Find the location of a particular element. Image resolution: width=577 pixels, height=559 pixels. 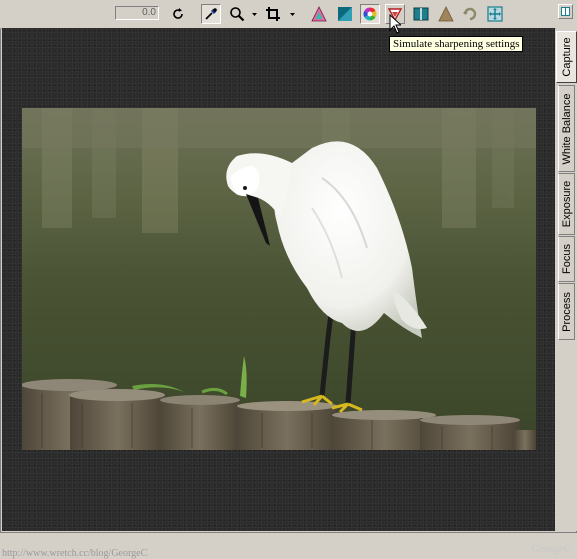

crop-dropdown-icon is located at coordinates (292, 14).